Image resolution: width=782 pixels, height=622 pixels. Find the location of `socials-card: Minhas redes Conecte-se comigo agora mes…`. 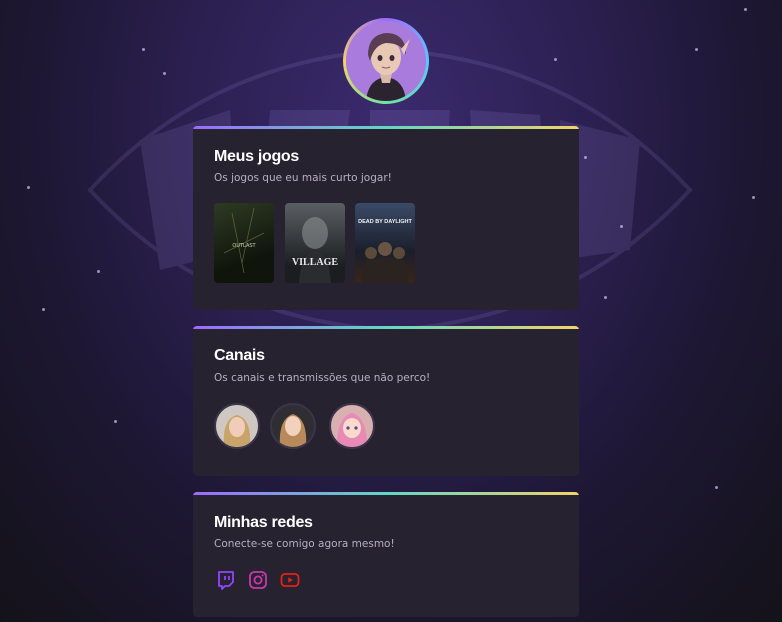

socials-card: Minhas redes Conecte-se comigo agora mes… is located at coordinates (386, 554).